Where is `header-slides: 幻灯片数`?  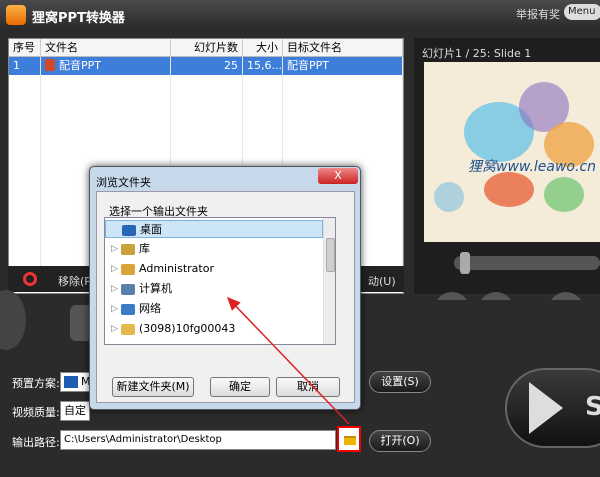 header-slides: 幻灯片数 is located at coordinates (207, 47).